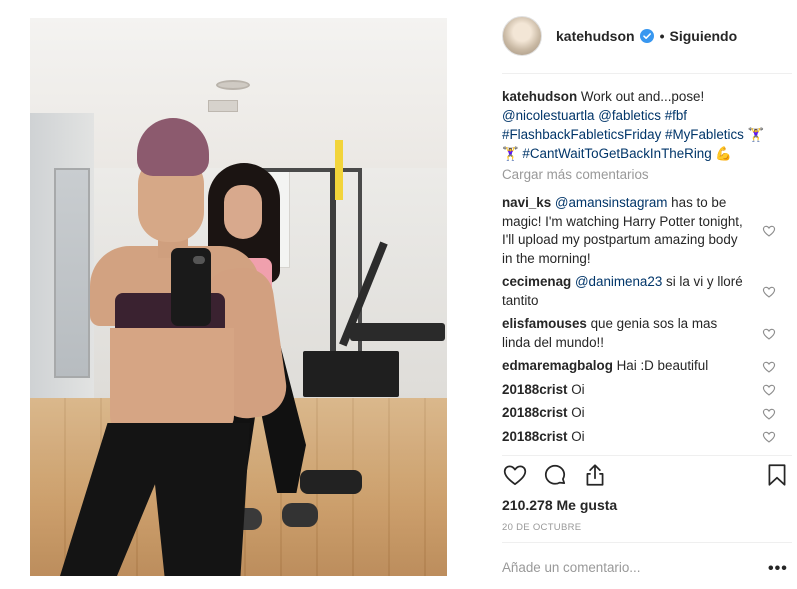 The image size is (797, 589). I want to click on post-date: 20 DE OCTUBRE, so click(541, 527).